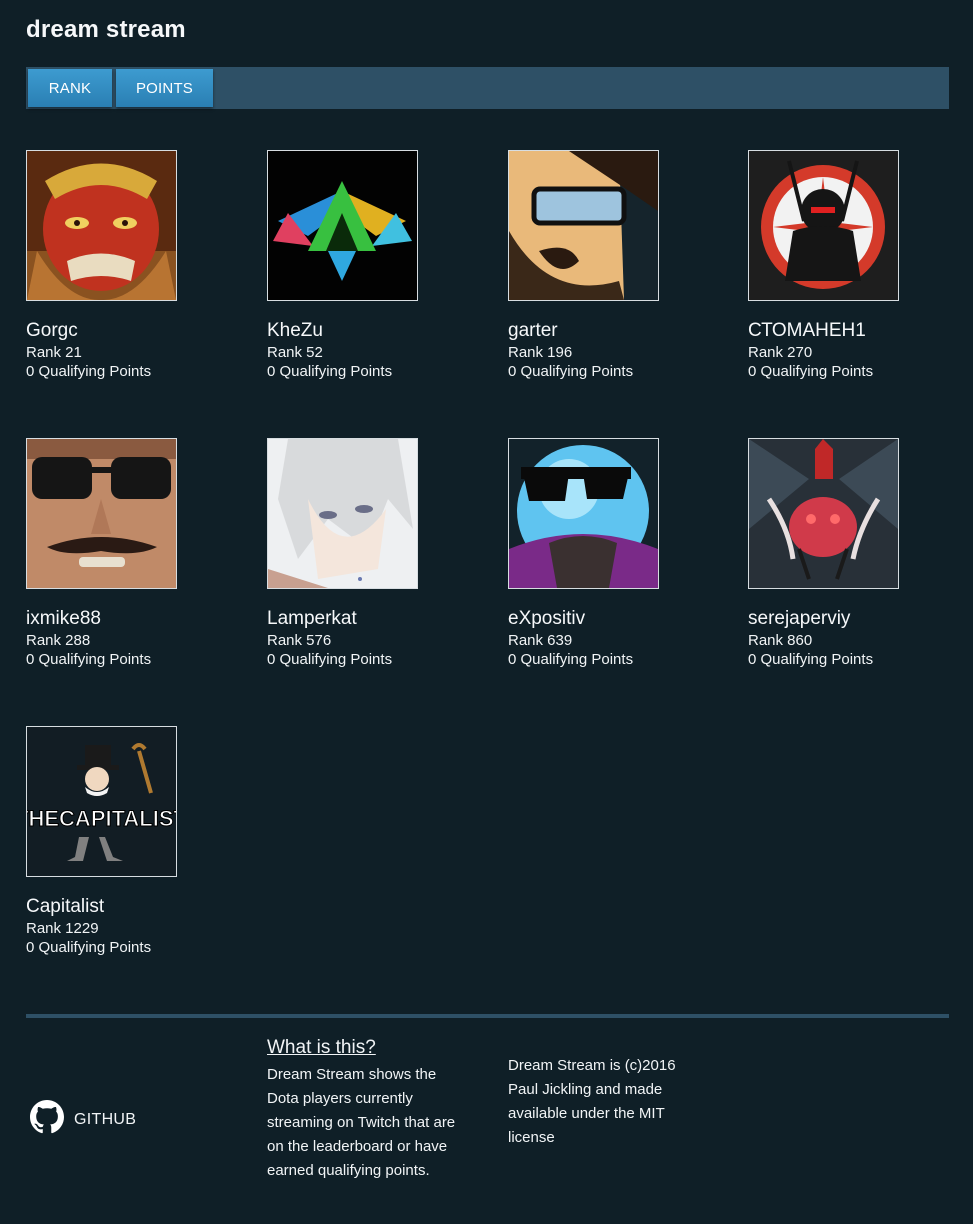 Image resolution: width=973 pixels, height=1224 pixels. Describe the element at coordinates (62, 928) in the screenshot. I see `player-rank: Rank 1229` at that location.